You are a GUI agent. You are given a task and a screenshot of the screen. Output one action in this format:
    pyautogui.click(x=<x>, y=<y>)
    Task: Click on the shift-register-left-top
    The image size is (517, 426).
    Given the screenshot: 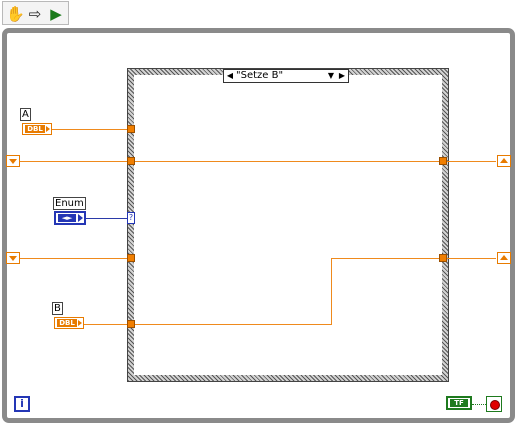 What is the action you would take?
    pyautogui.click(x=13, y=161)
    